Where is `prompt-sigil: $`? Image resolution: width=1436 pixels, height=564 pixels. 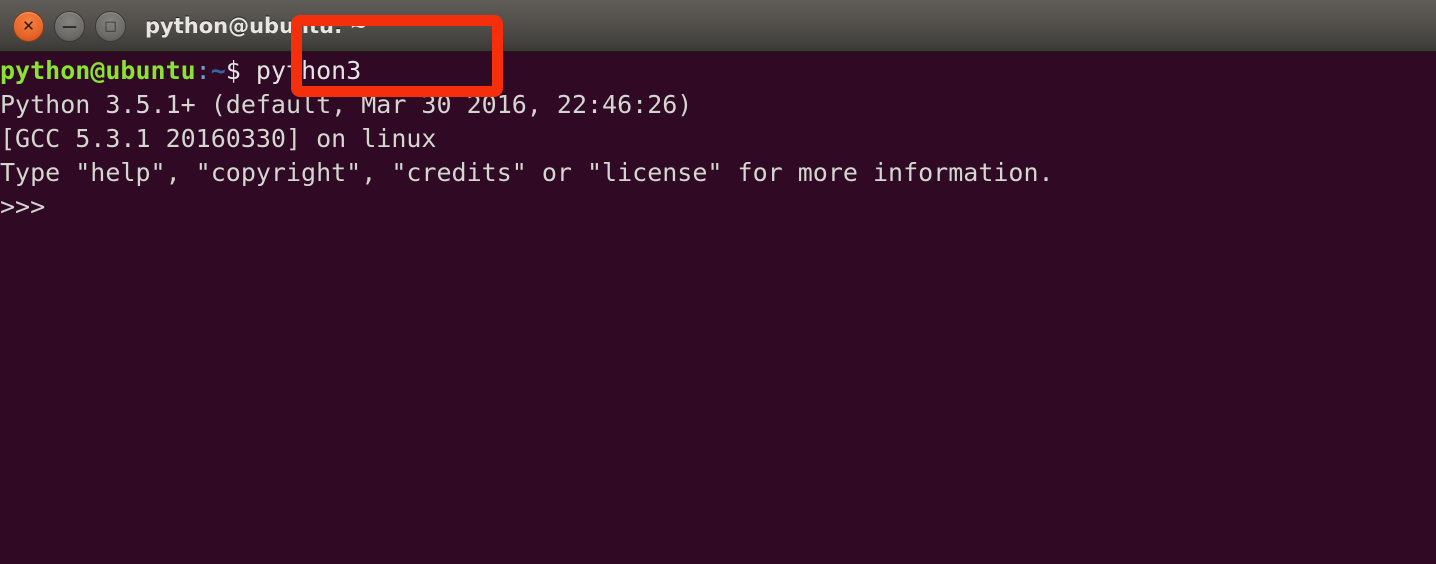 prompt-sigil: $ is located at coordinates (233, 70).